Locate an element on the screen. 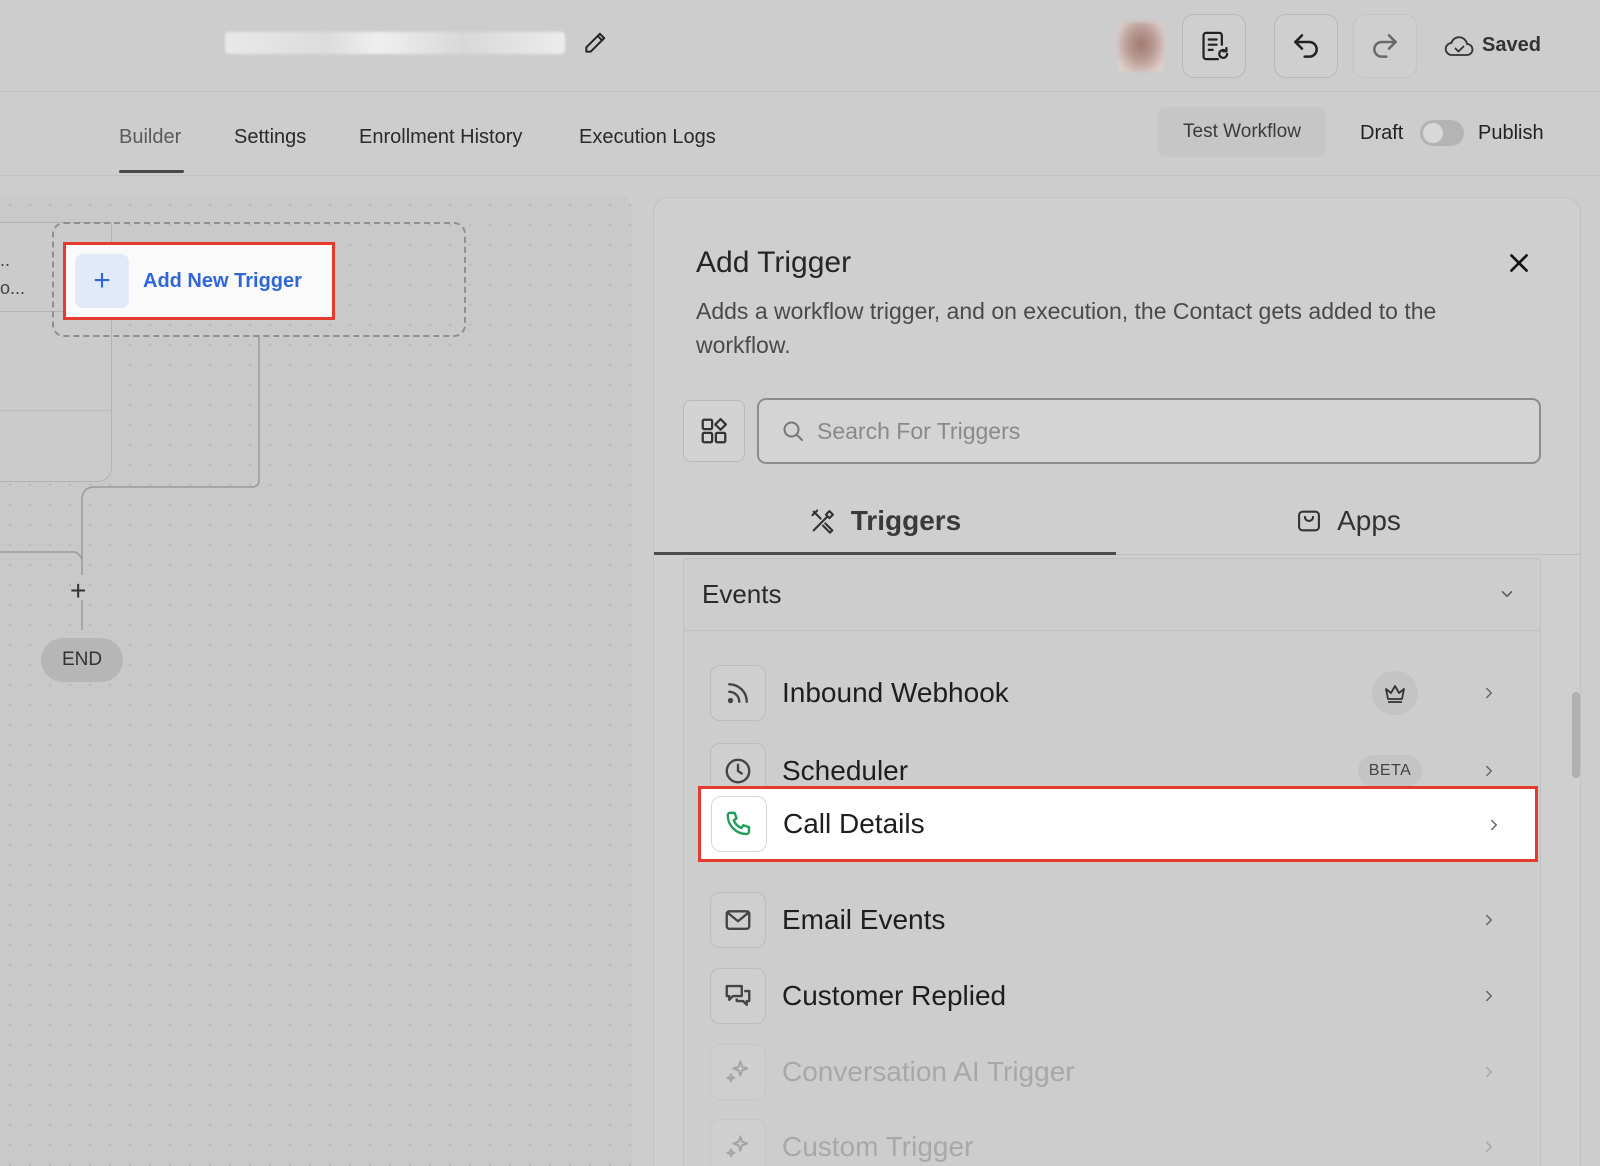 The image size is (1600, 1166). panel-scrollbar is located at coordinates (1576, 735).